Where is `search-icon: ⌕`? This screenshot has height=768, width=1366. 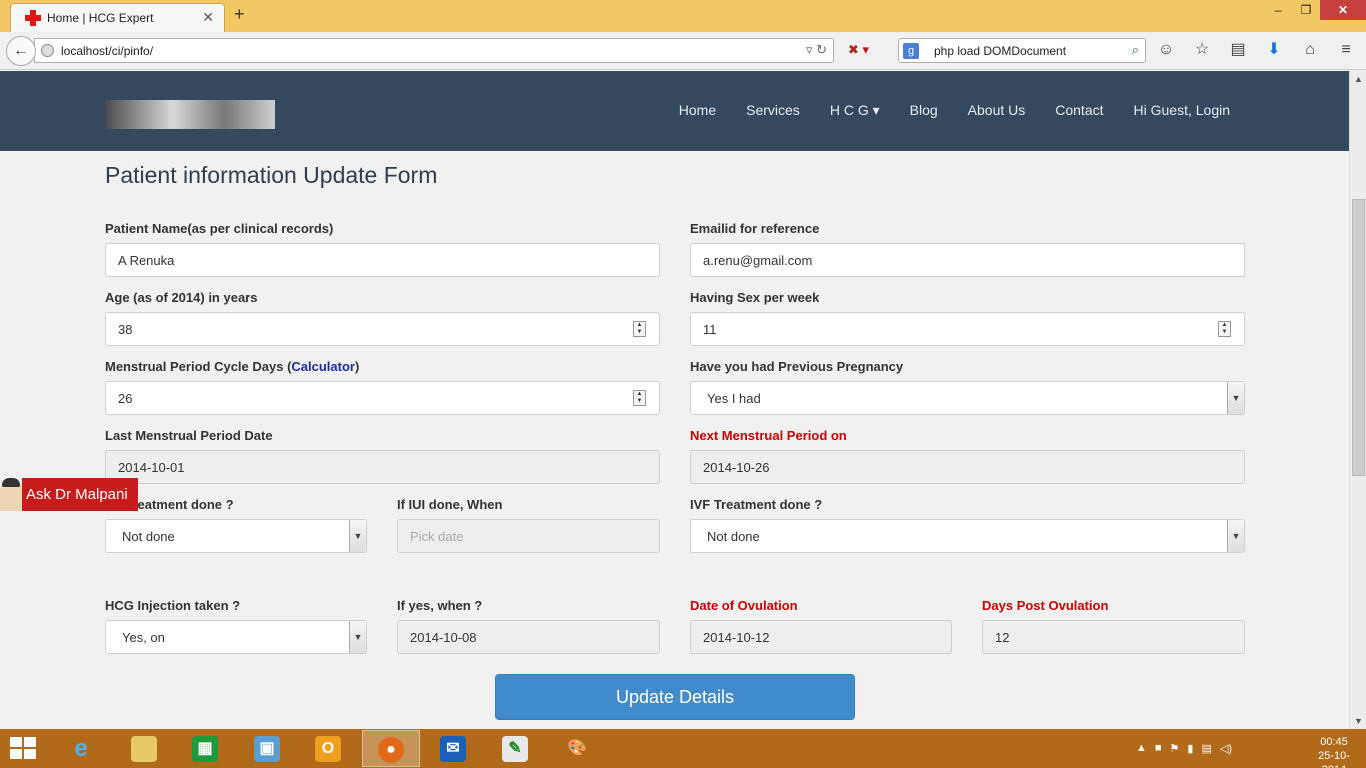 search-icon: ⌕ is located at coordinates (1135, 50).